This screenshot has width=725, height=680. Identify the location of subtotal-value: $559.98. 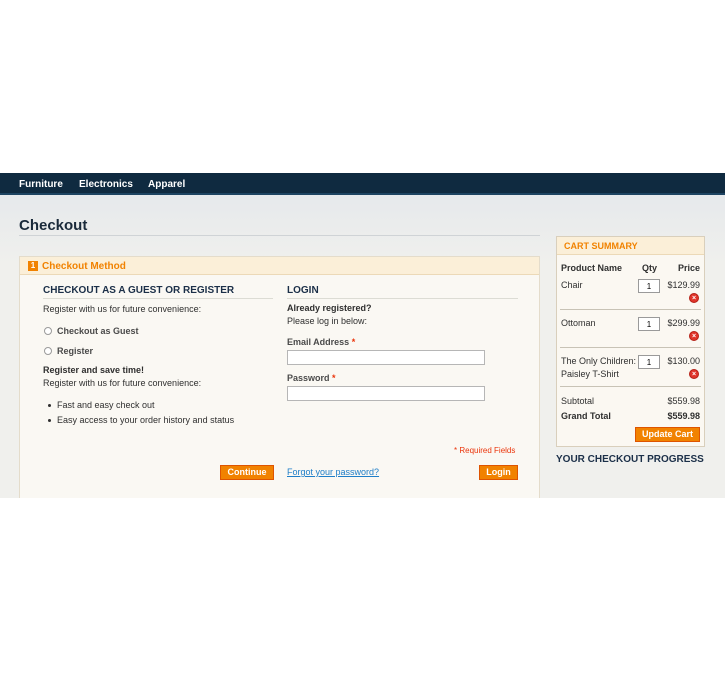
(683, 401).